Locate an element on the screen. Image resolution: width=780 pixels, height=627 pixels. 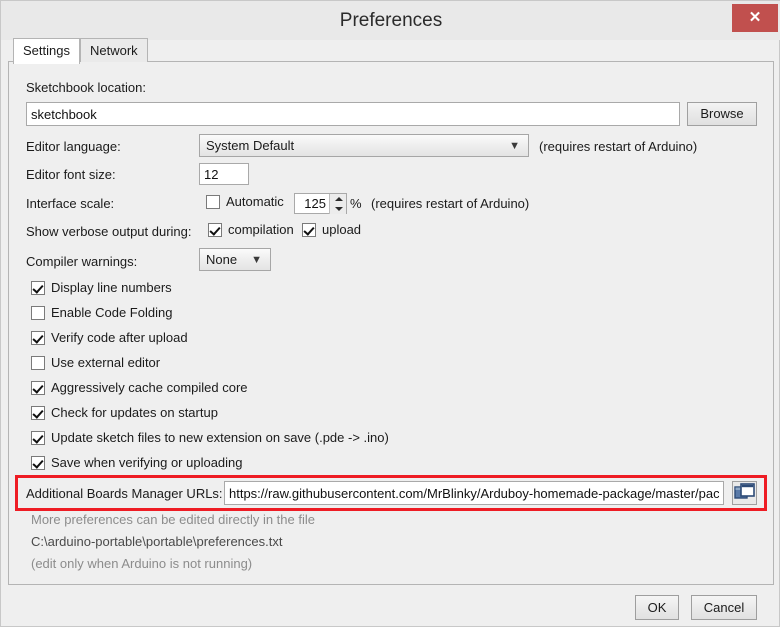
editor-language-note: (requires restart of Arduino) is located at coordinates (618, 146).